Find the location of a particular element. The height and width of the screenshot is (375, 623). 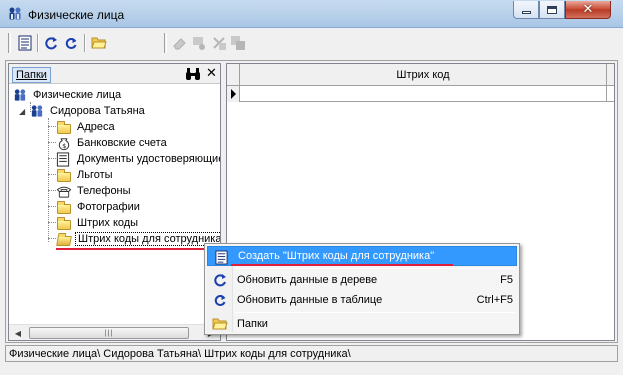

delete-icon is located at coordinates (219, 43).